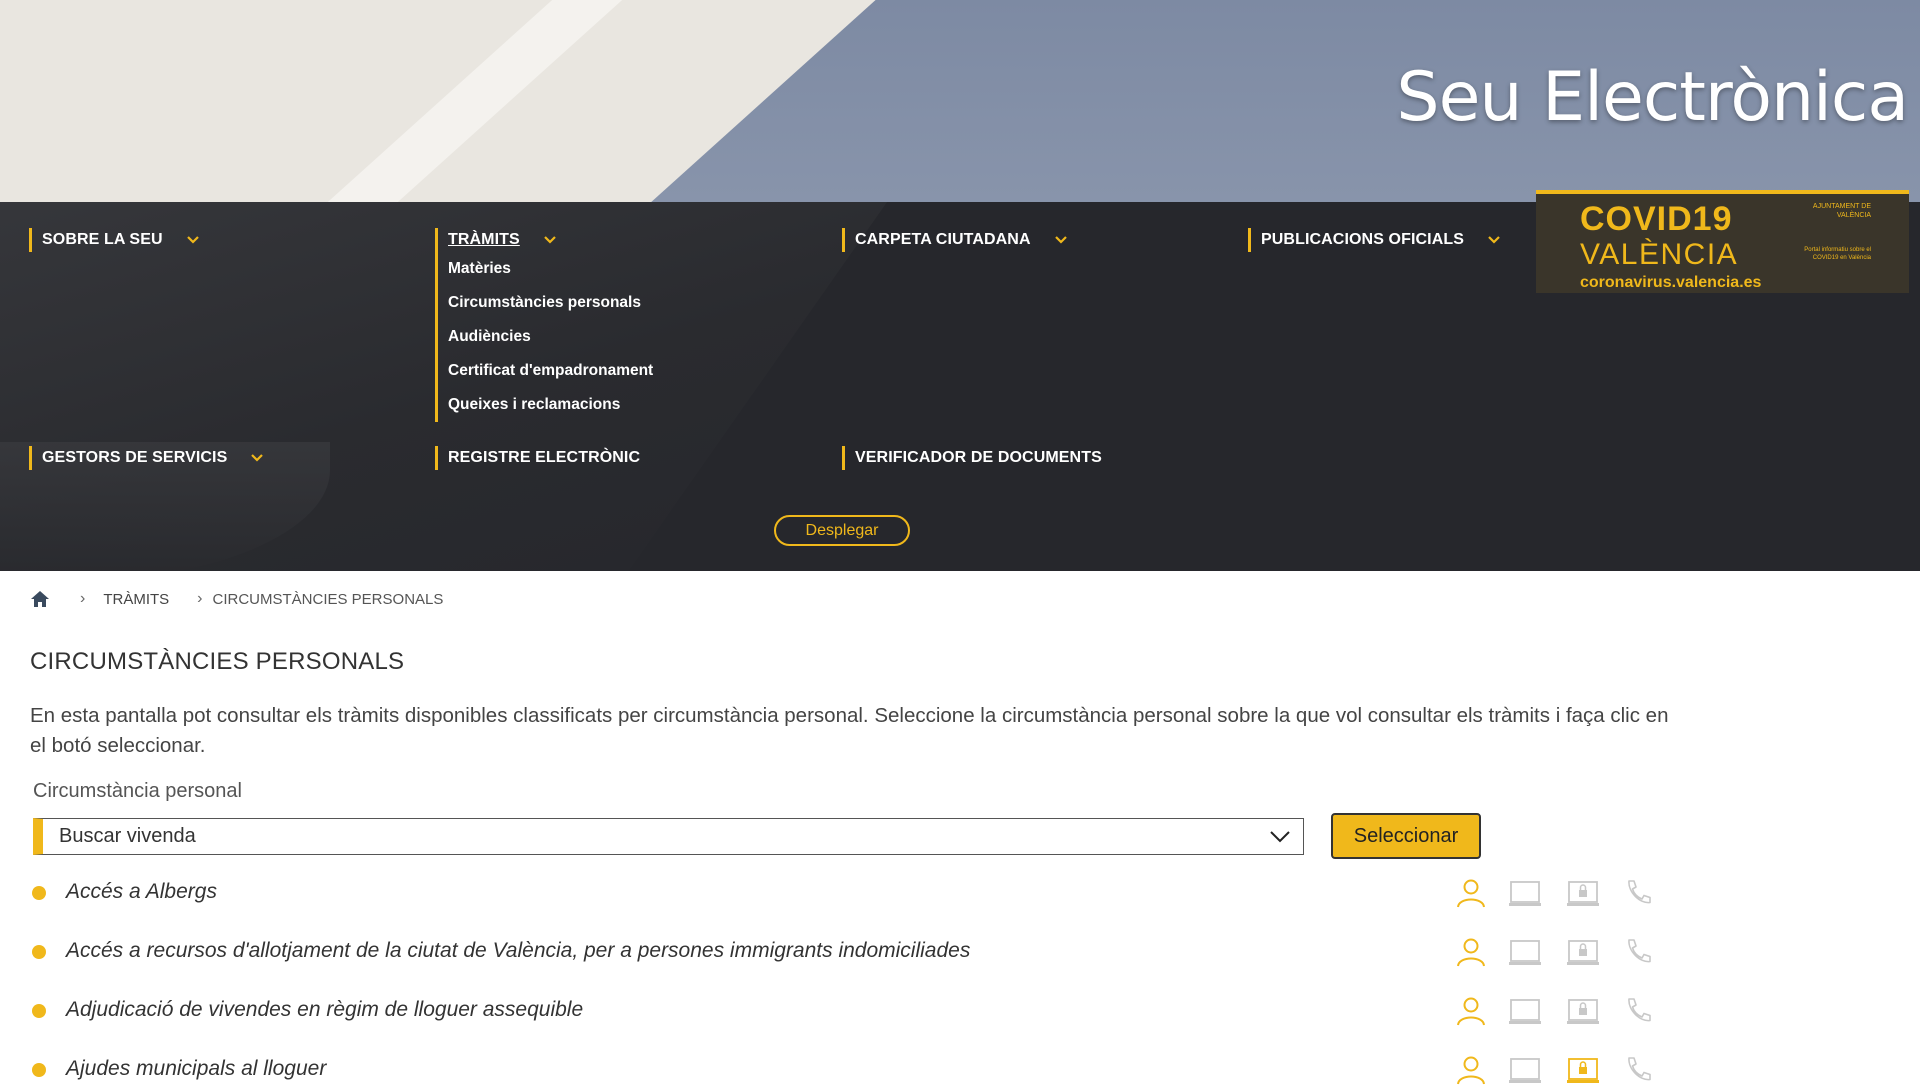  What do you see at coordinates (1652, 97) in the screenshot?
I see `site-title: Seu Electrònica` at bounding box center [1652, 97].